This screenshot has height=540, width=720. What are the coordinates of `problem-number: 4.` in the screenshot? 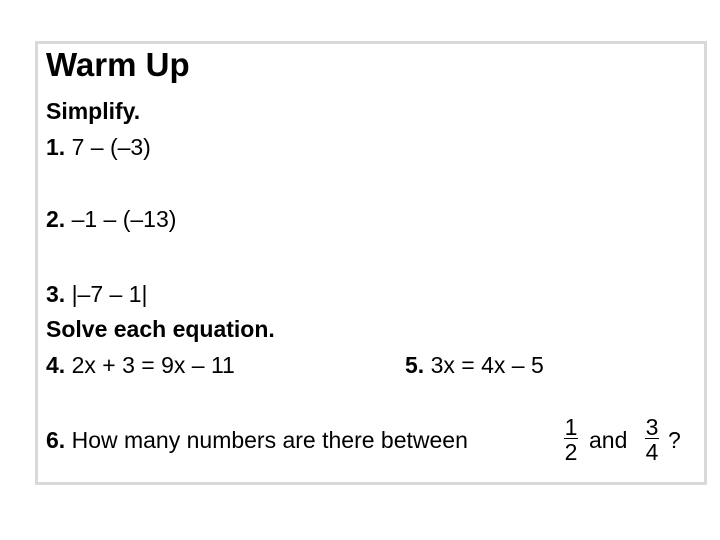 It's located at (56, 365).